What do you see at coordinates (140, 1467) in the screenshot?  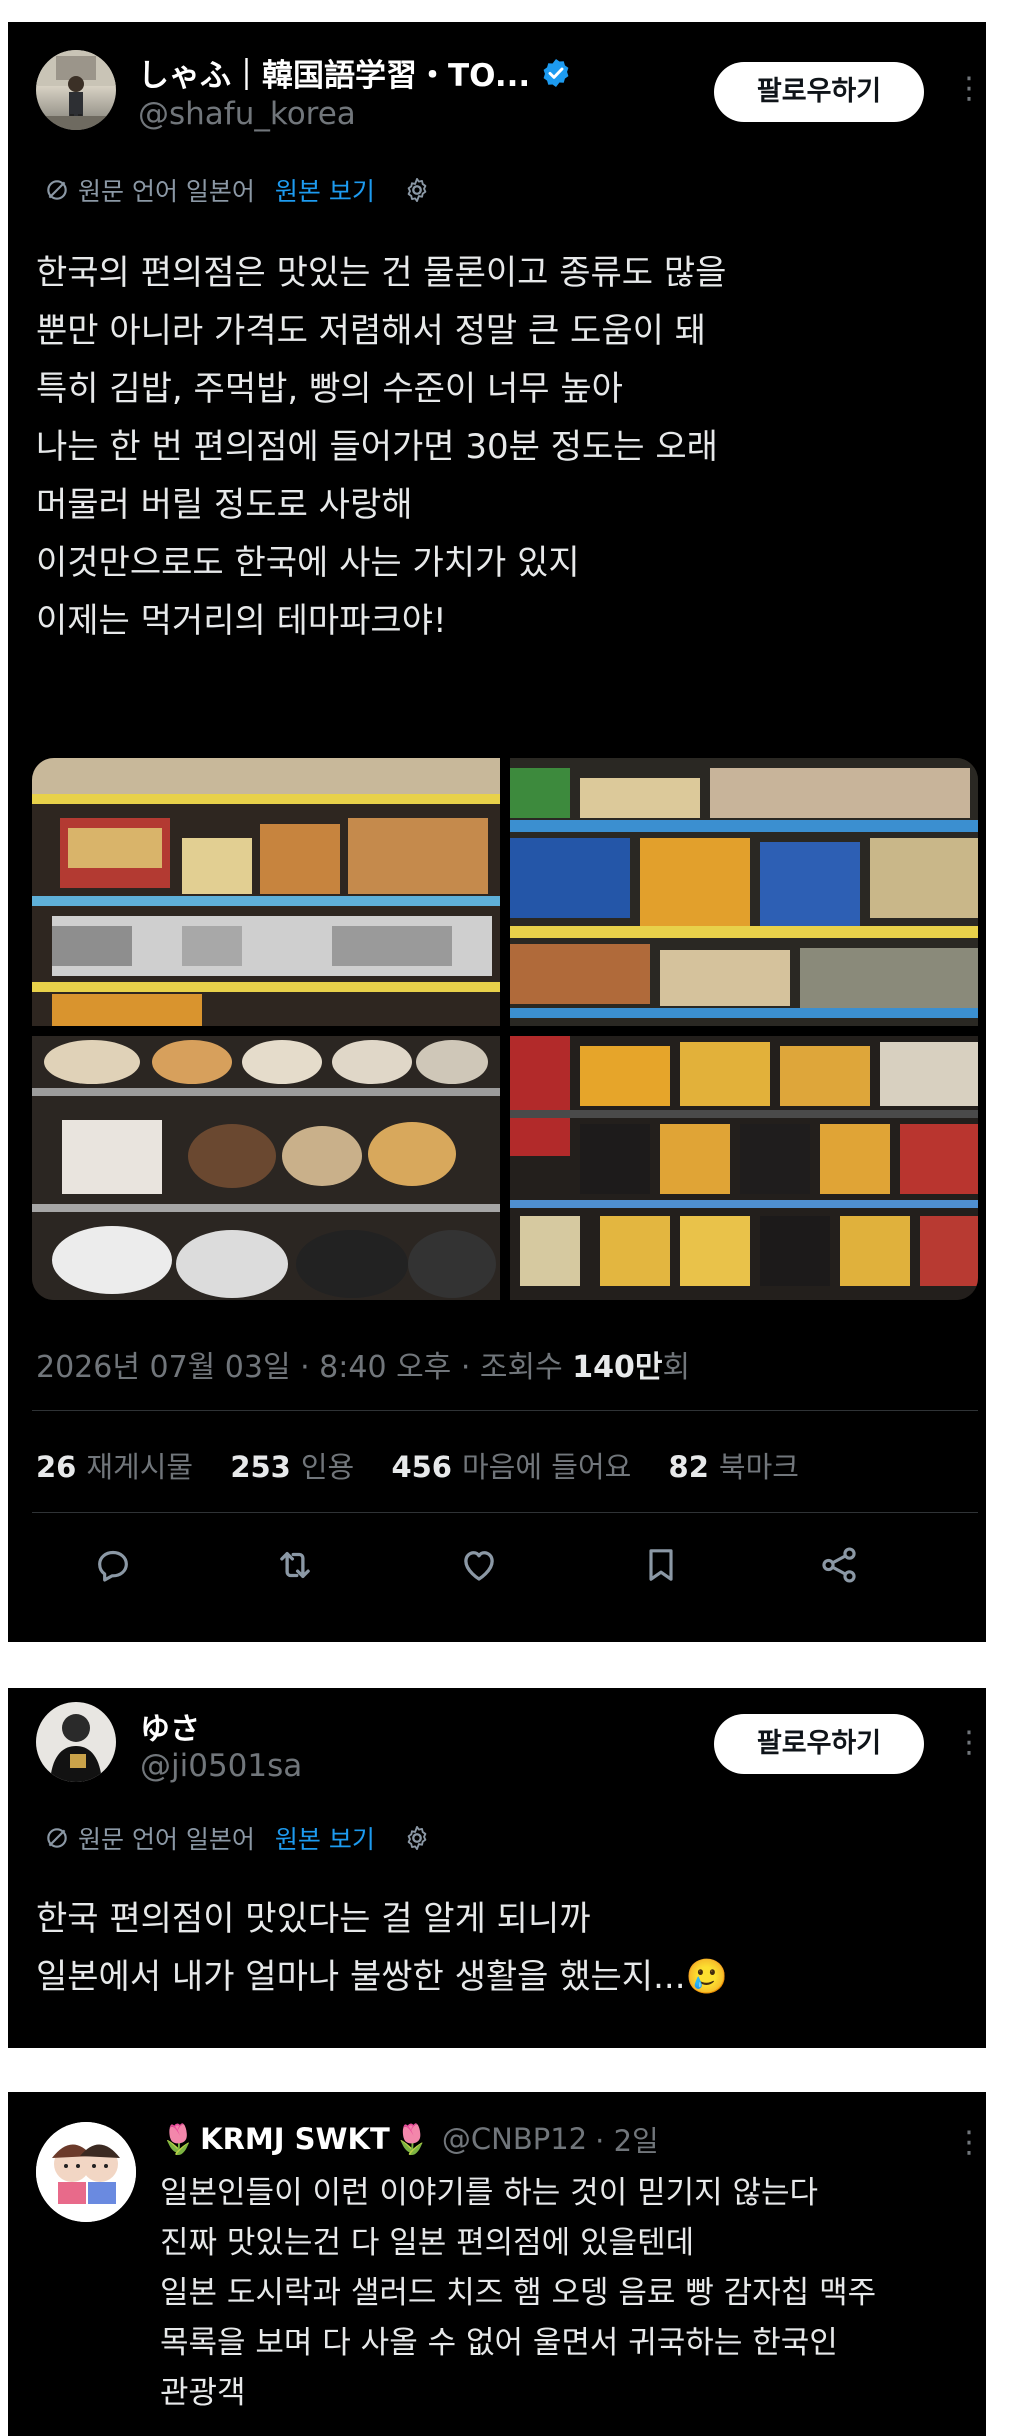 I see `retweets-label: 재게시물` at bounding box center [140, 1467].